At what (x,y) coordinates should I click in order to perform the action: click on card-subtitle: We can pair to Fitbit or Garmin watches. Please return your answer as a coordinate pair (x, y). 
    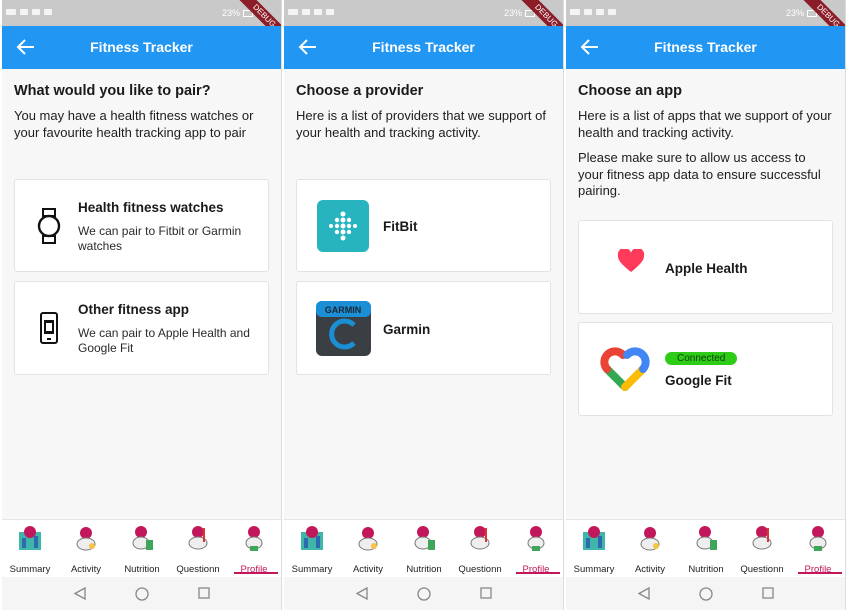
    Looking at the image, I should click on (160, 238).